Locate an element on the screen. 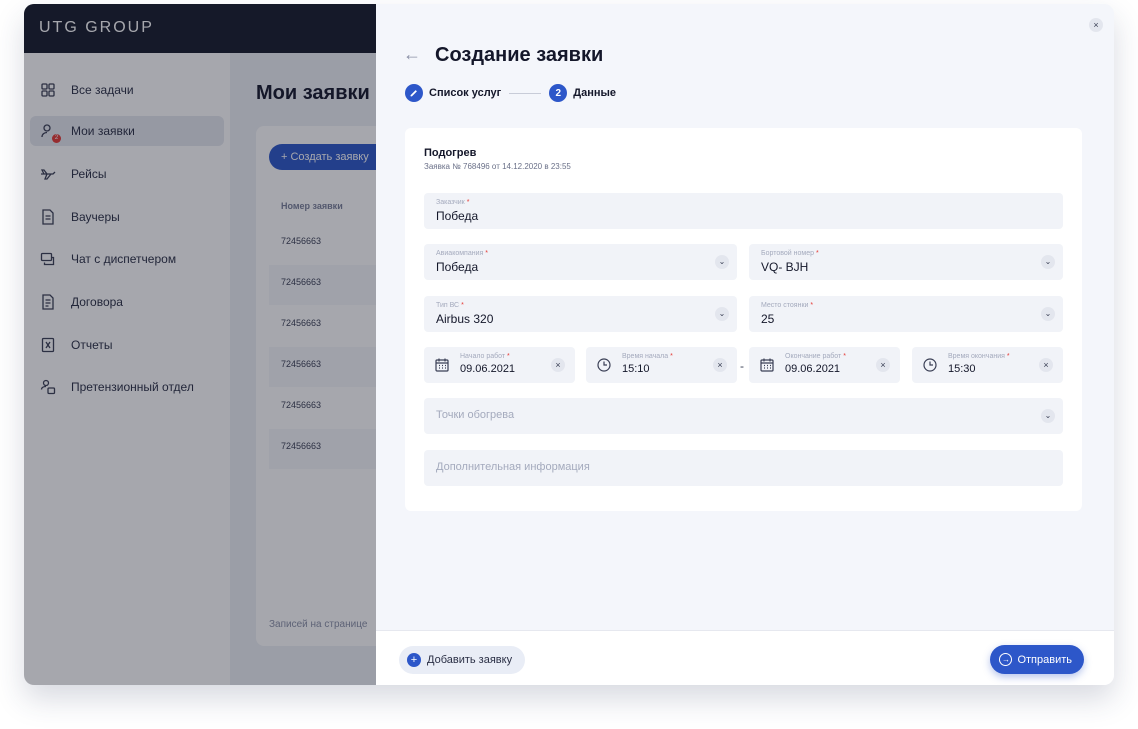  service-subtitle: Заявка № 768496 от 14.12.2020 в 23:55 is located at coordinates (497, 166).